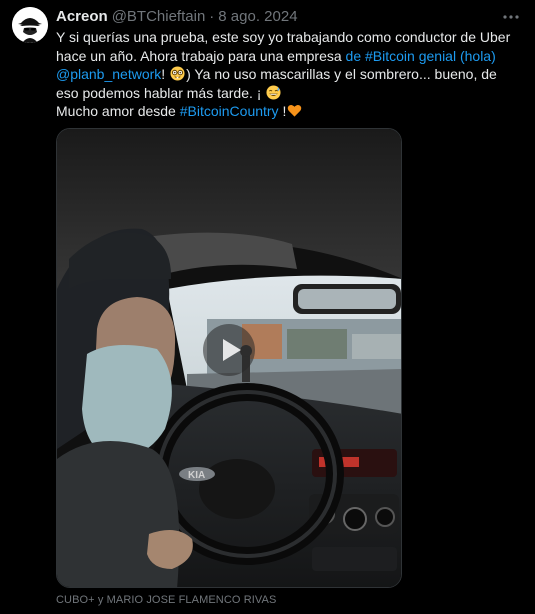  Describe the element at coordinates (177, 73) in the screenshot. I see `nerd-face-emoji` at that location.